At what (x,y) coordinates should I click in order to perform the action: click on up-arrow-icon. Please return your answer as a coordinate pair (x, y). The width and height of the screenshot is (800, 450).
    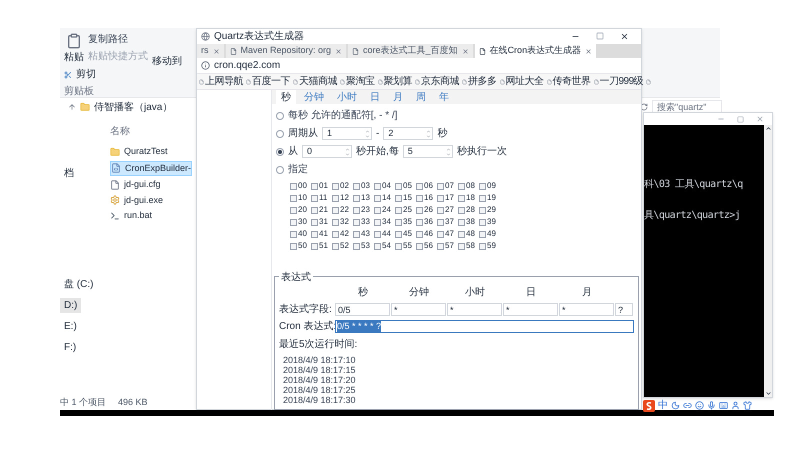
    Looking at the image, I should click on (72, 107).